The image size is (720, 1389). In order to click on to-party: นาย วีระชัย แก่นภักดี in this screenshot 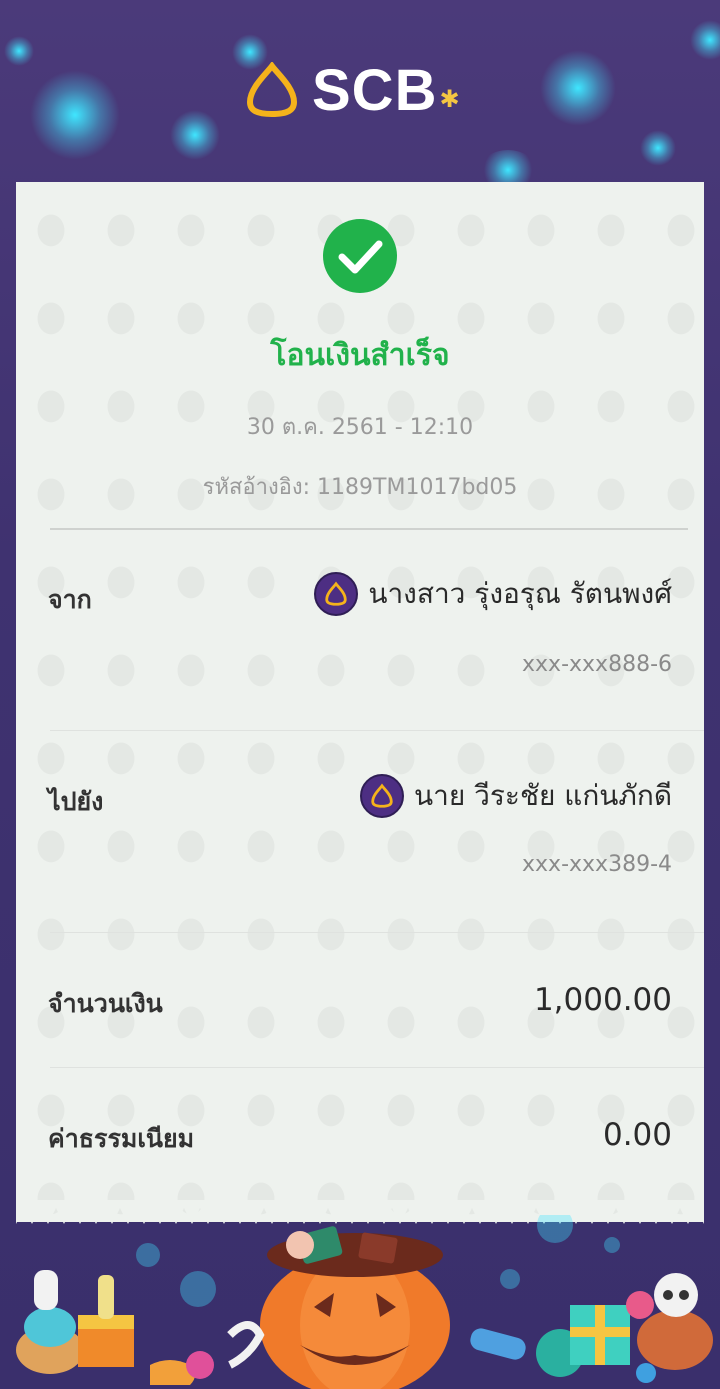, I will do `click(515, 796)`.